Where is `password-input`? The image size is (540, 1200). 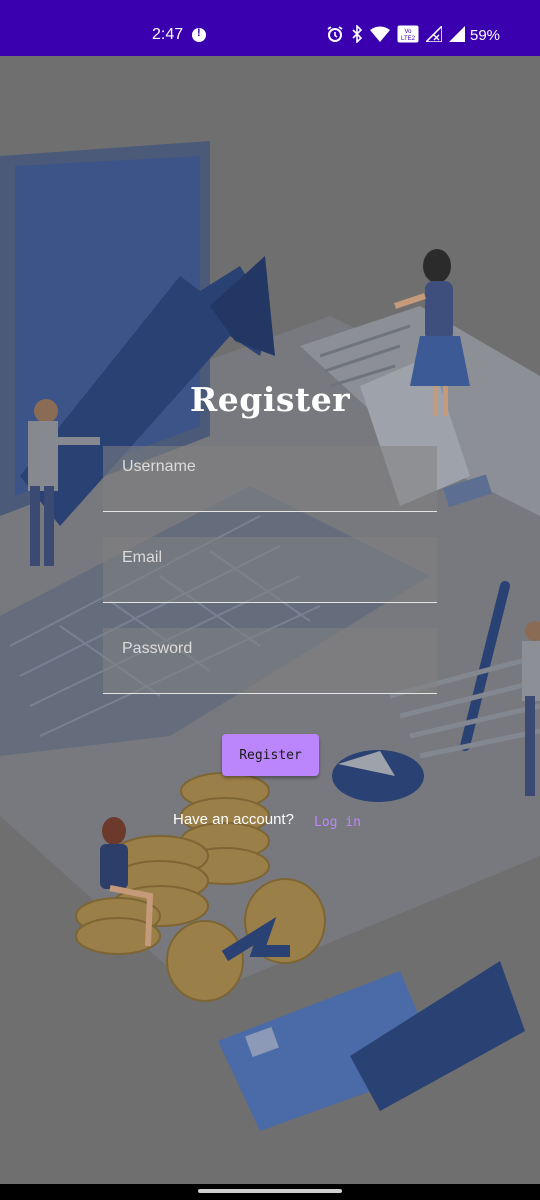
password-input is located at coordinates (270, 660).